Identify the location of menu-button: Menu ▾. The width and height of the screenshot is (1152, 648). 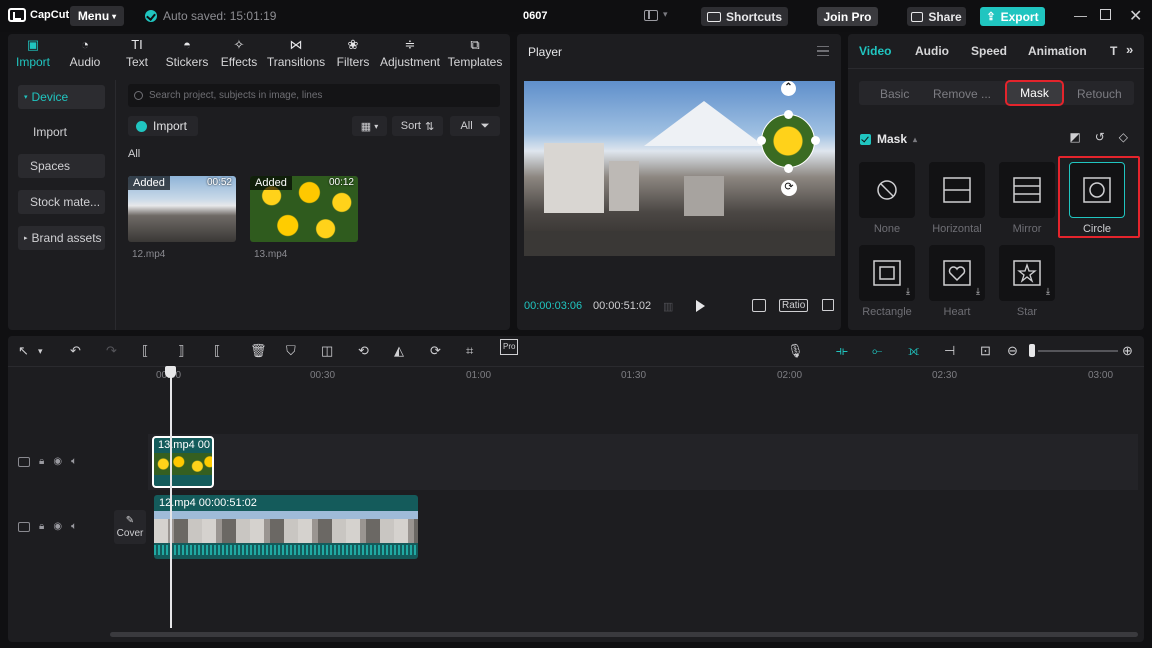
(97, 16).